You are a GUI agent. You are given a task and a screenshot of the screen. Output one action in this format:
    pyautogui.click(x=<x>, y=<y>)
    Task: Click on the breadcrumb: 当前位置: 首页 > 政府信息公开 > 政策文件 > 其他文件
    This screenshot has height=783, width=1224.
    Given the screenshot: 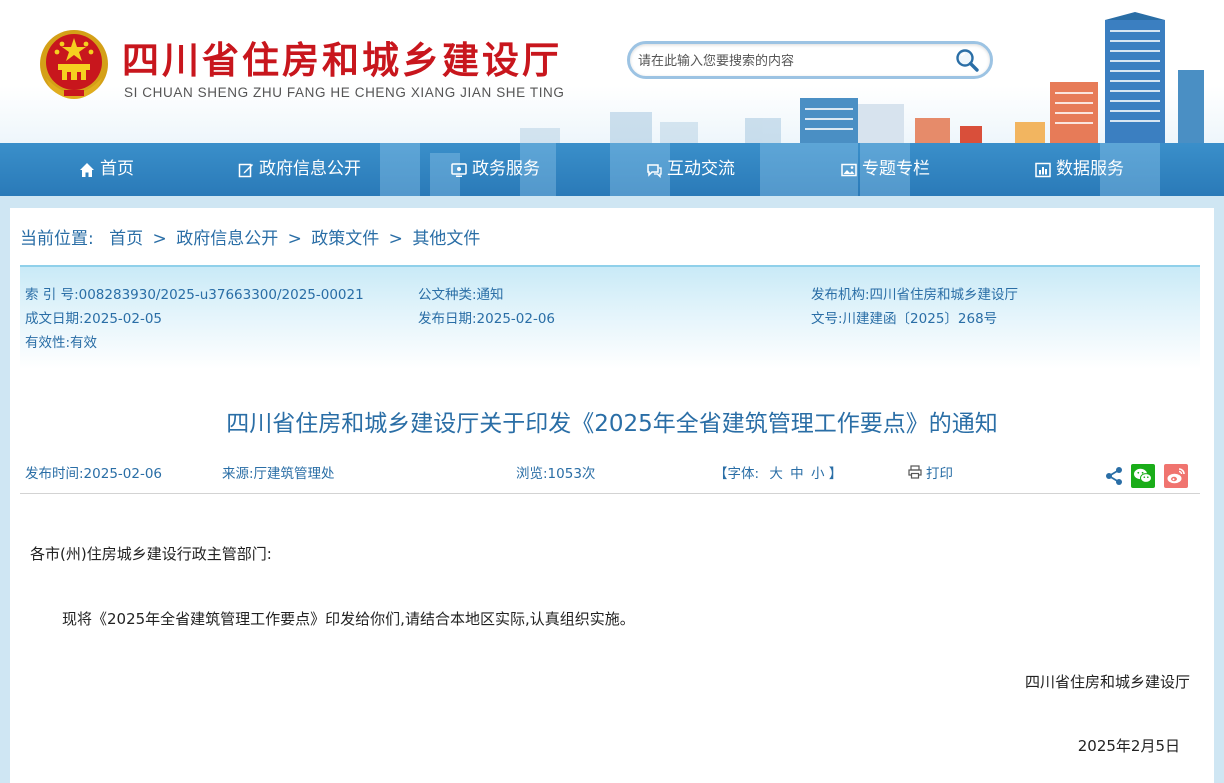 What is the action you would take?
    pyautogui.click(x=250, y=236)
    